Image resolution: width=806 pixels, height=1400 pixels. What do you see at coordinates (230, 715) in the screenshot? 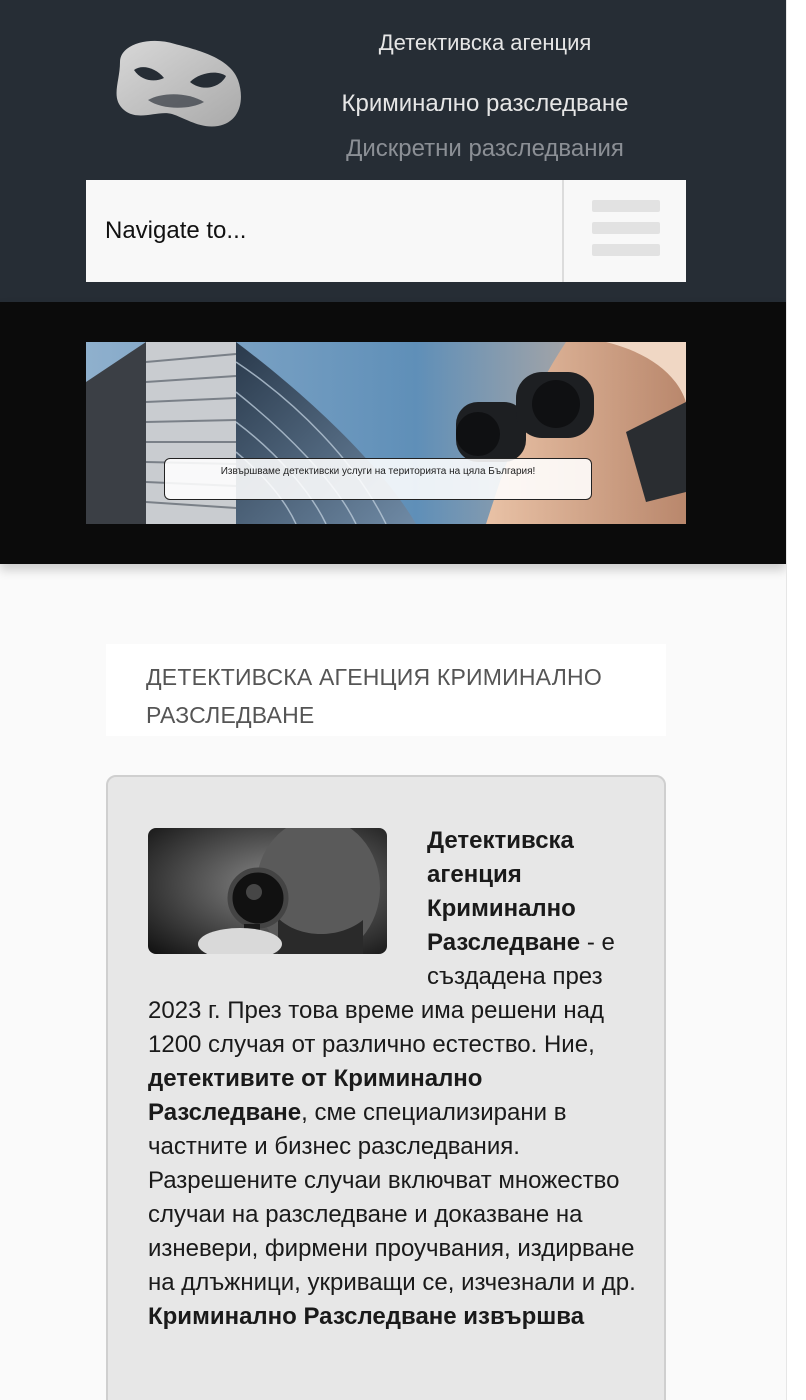
I see `page-title-line: РАЗСЛЕДВАНЕ` at bounding box center [230, 715].